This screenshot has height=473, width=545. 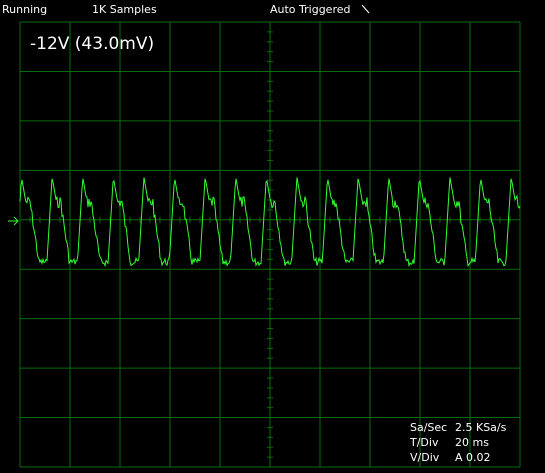 What do you see at coordinates (424, 442) in the screenshot?
I see `time-div-label: T/Div` at bounding box center [424, 442].